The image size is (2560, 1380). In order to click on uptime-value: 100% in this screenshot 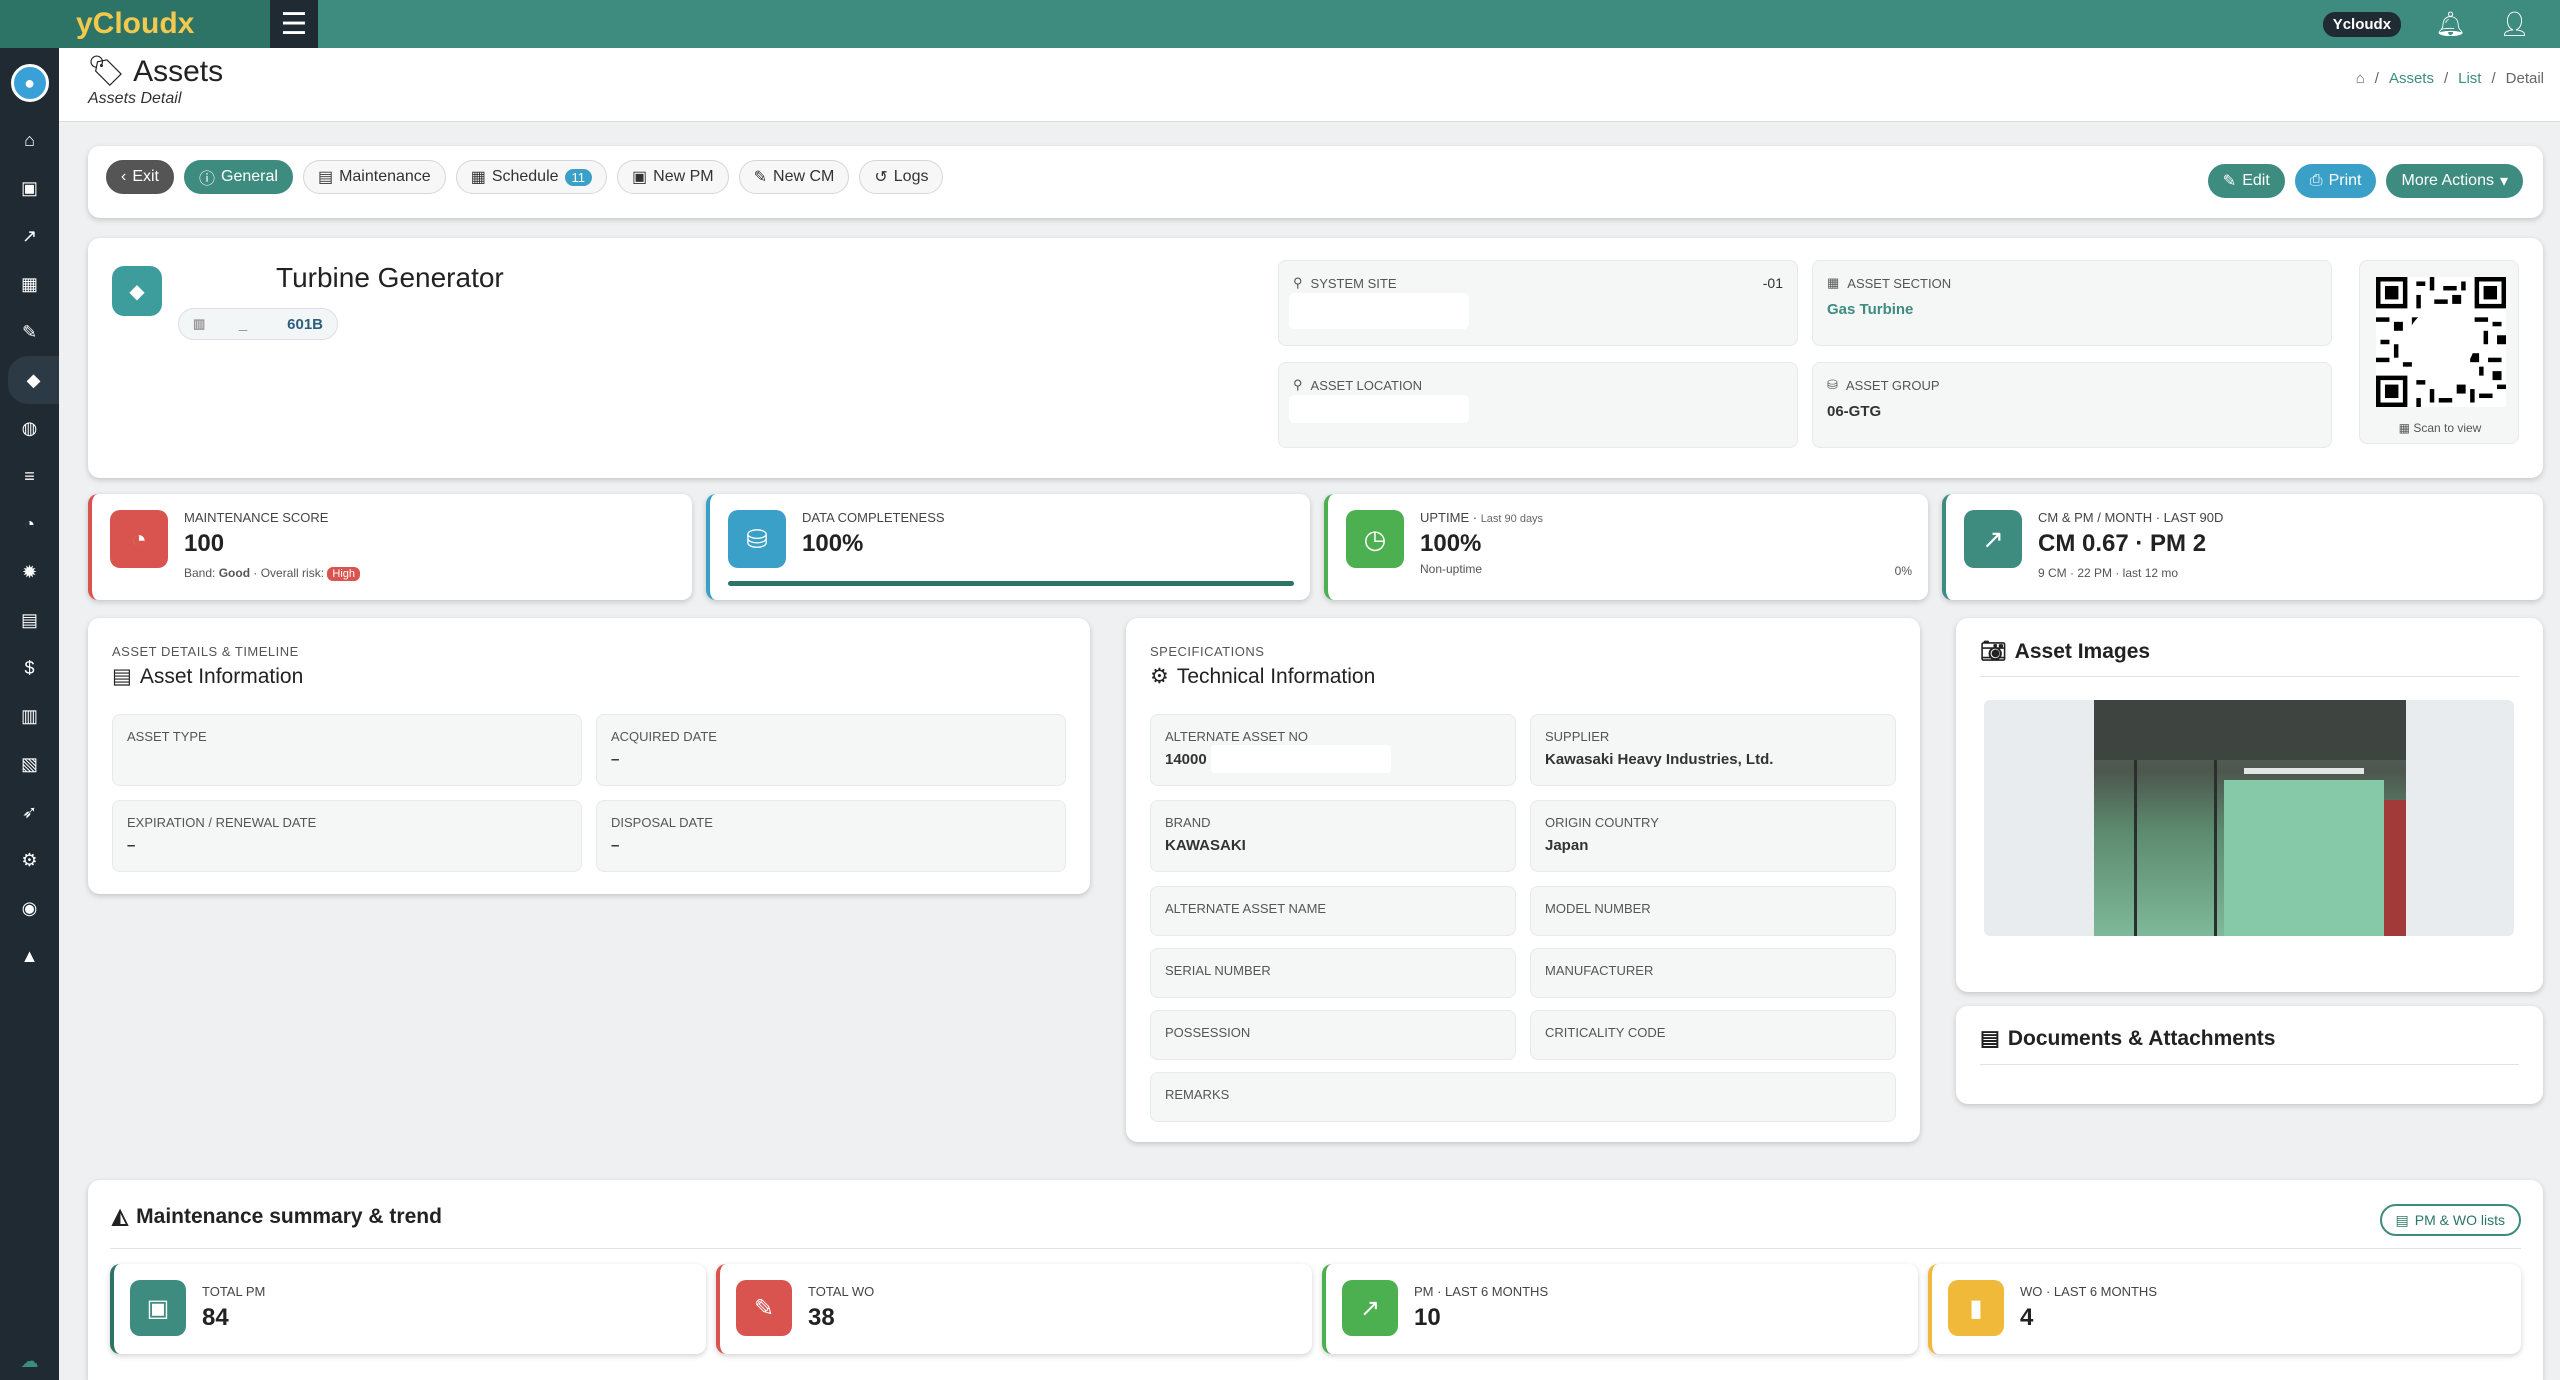, I will do `click(1451, 543)`.